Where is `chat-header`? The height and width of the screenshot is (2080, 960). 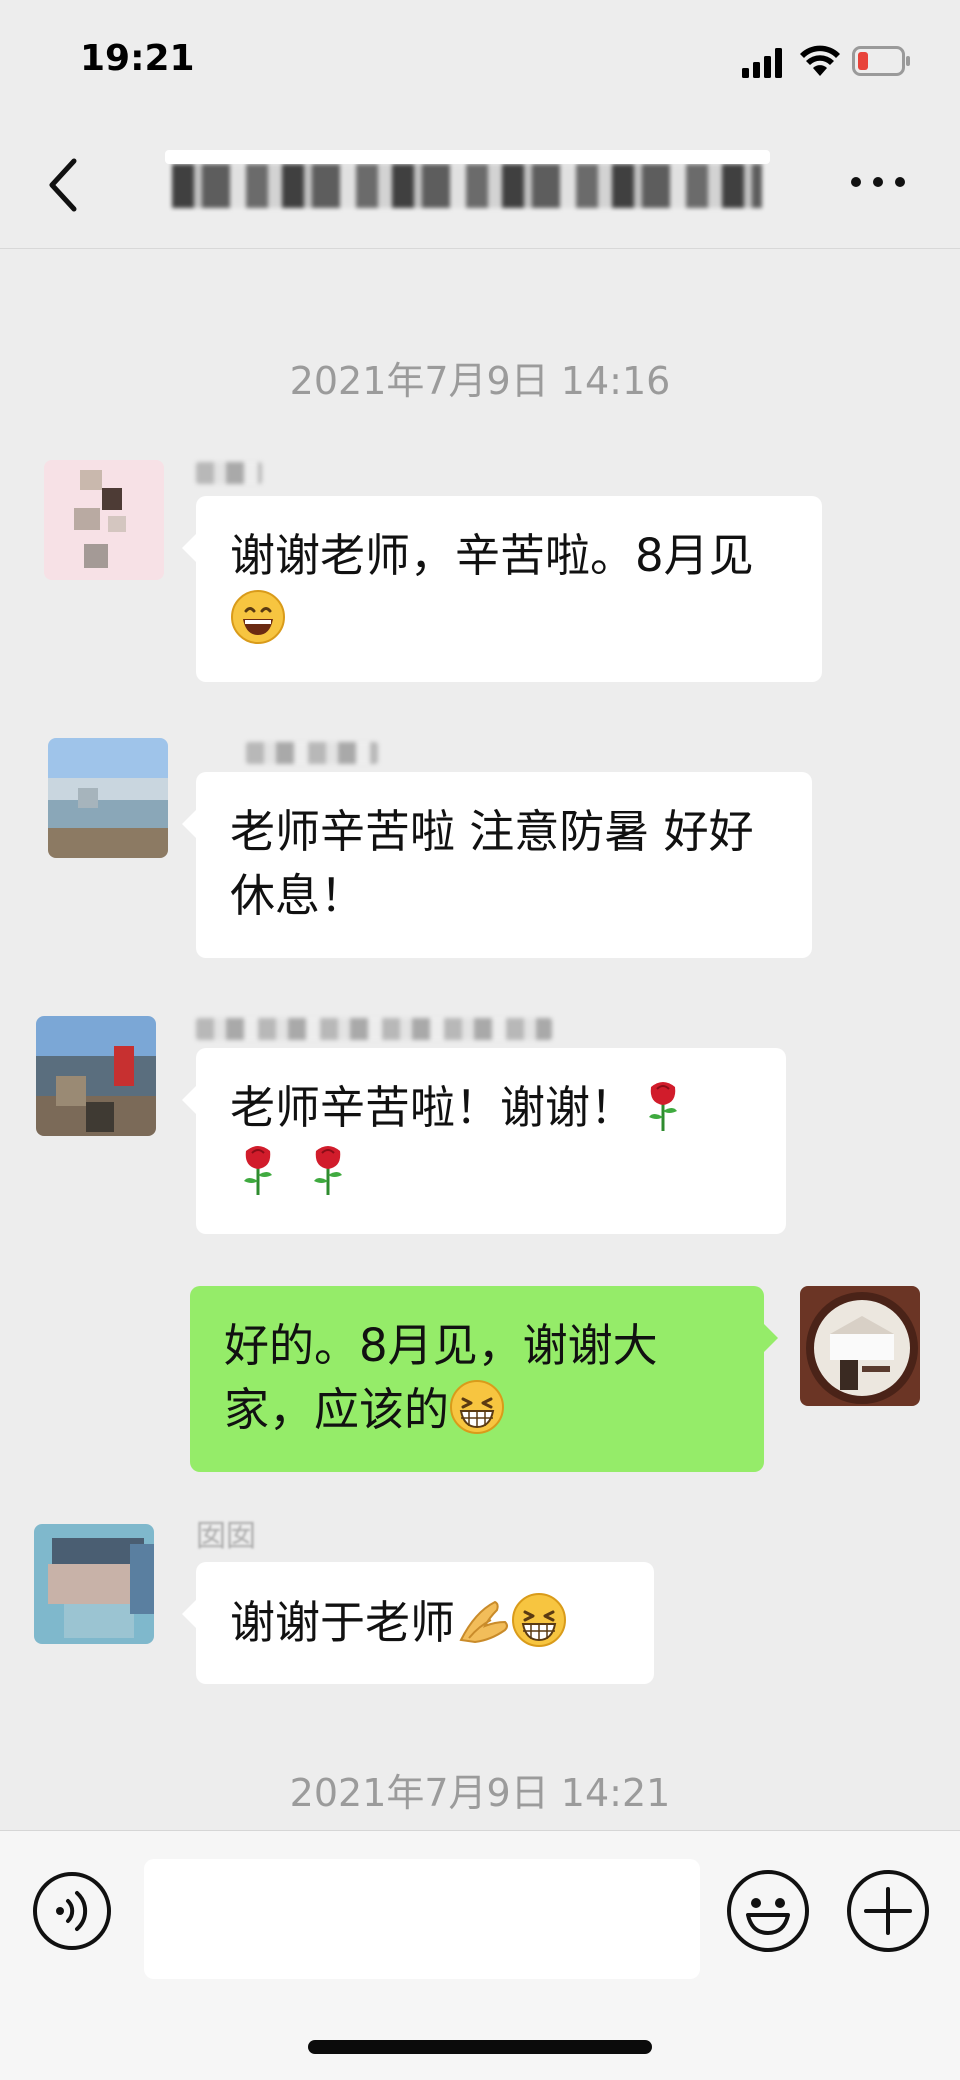
chat-header is located at coordinates (480, 184).